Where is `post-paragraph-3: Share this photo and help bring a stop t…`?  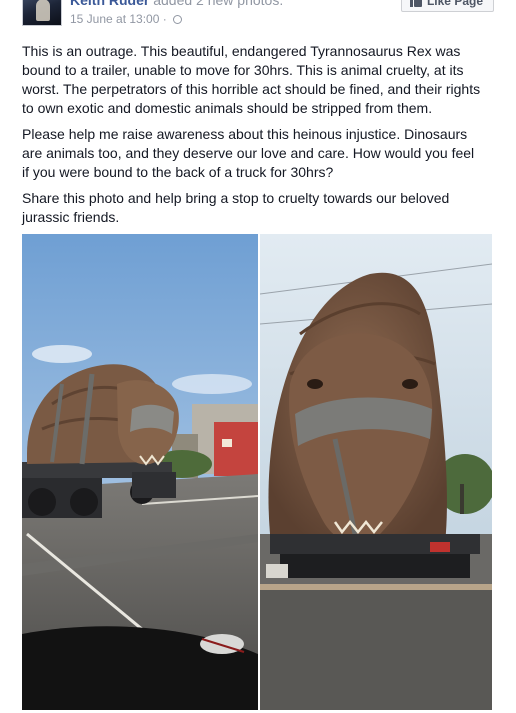 post-paragraph-3: Share this photo and help bring a stop t… is located at coordinates (236, 207).